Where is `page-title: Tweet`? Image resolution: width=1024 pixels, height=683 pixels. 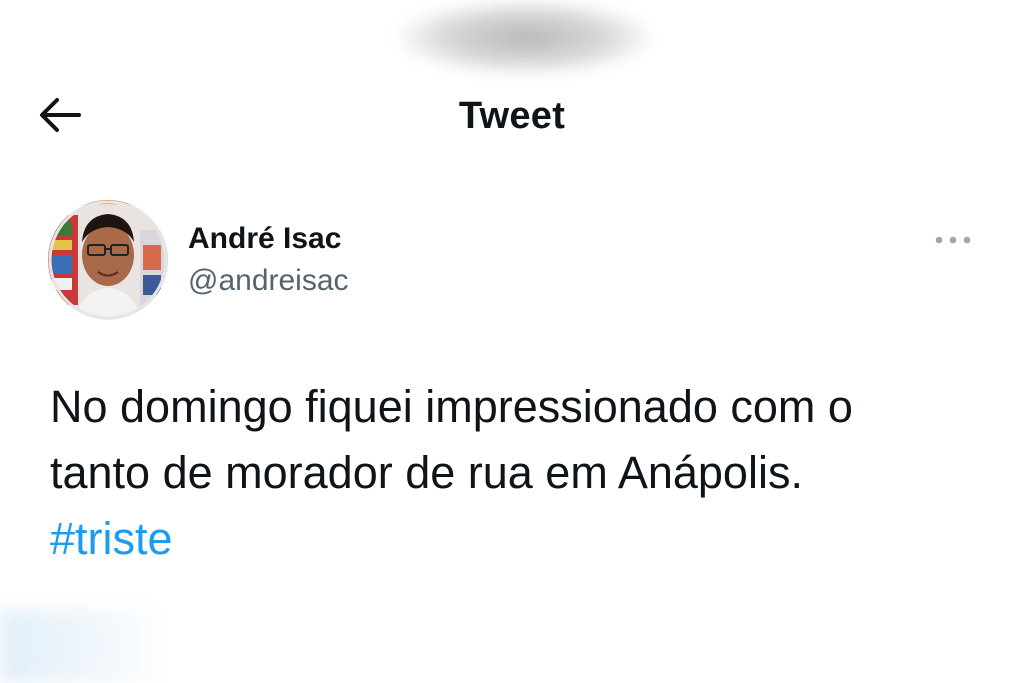 page-title: Tweet is located at coordinates (512, 116).